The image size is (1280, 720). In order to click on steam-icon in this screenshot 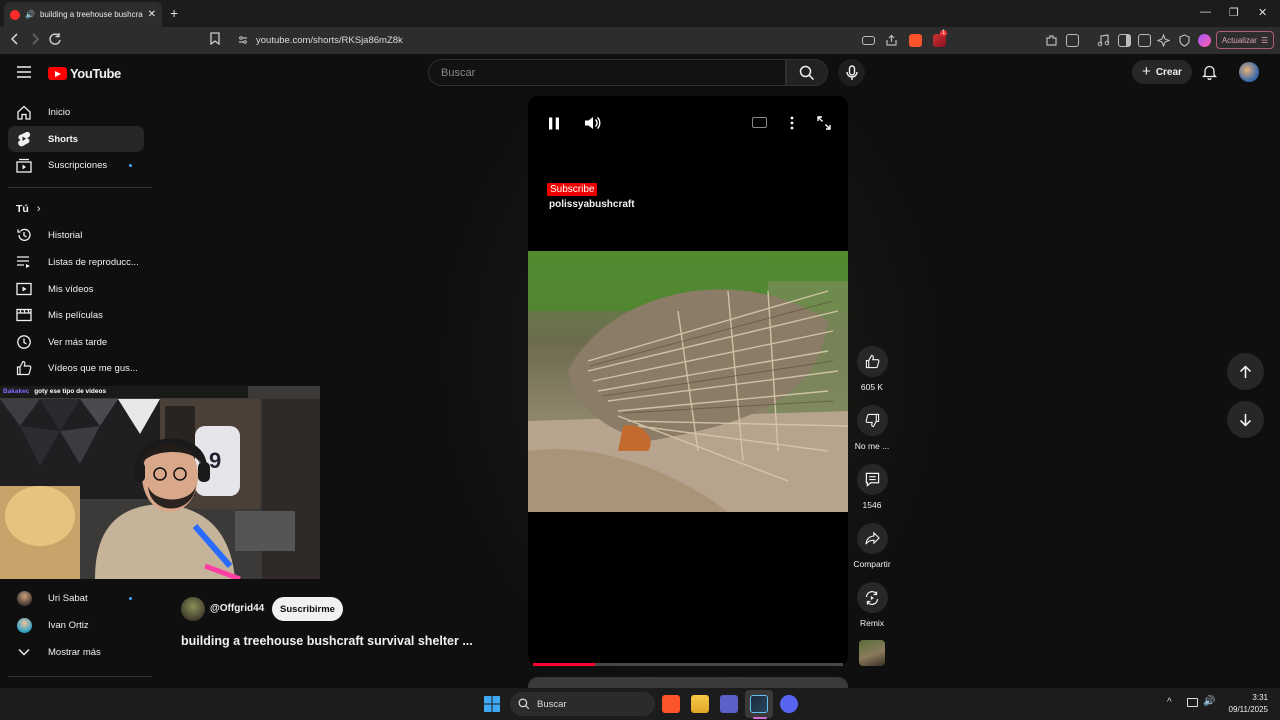, I will do `click(759, 704)`.